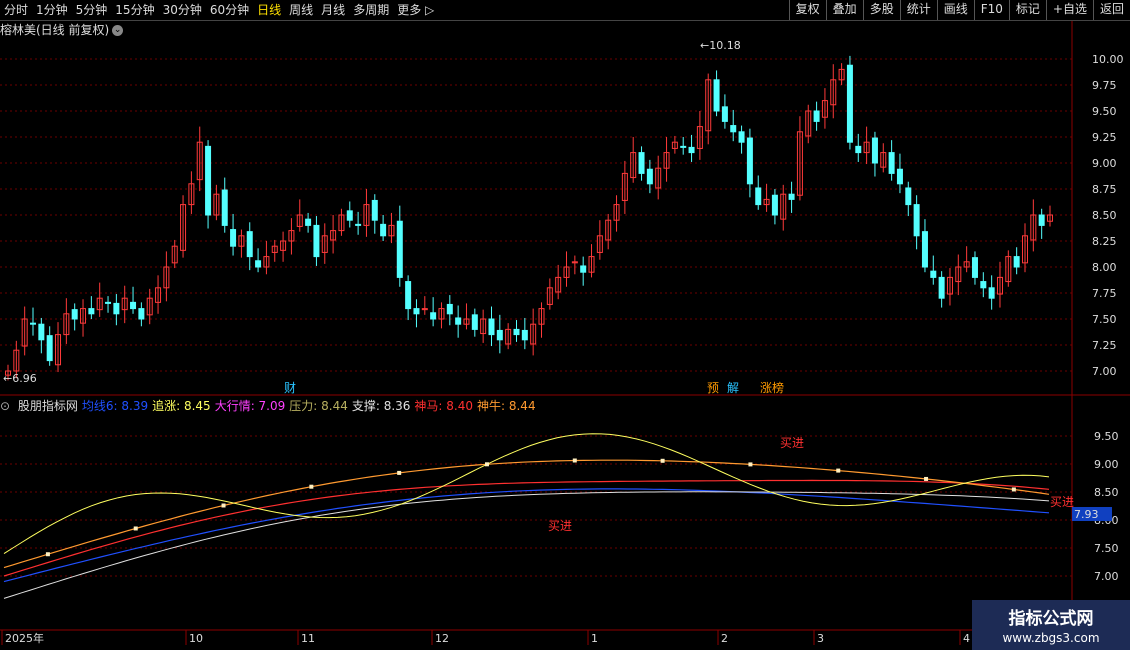 The width and height of the screenshot is (1130, 650). What do you see at coordinates (115, 406) in the screenshot?
I see `indicator-value-0: 均线6: 8.39` at bounding box center [115, 406].